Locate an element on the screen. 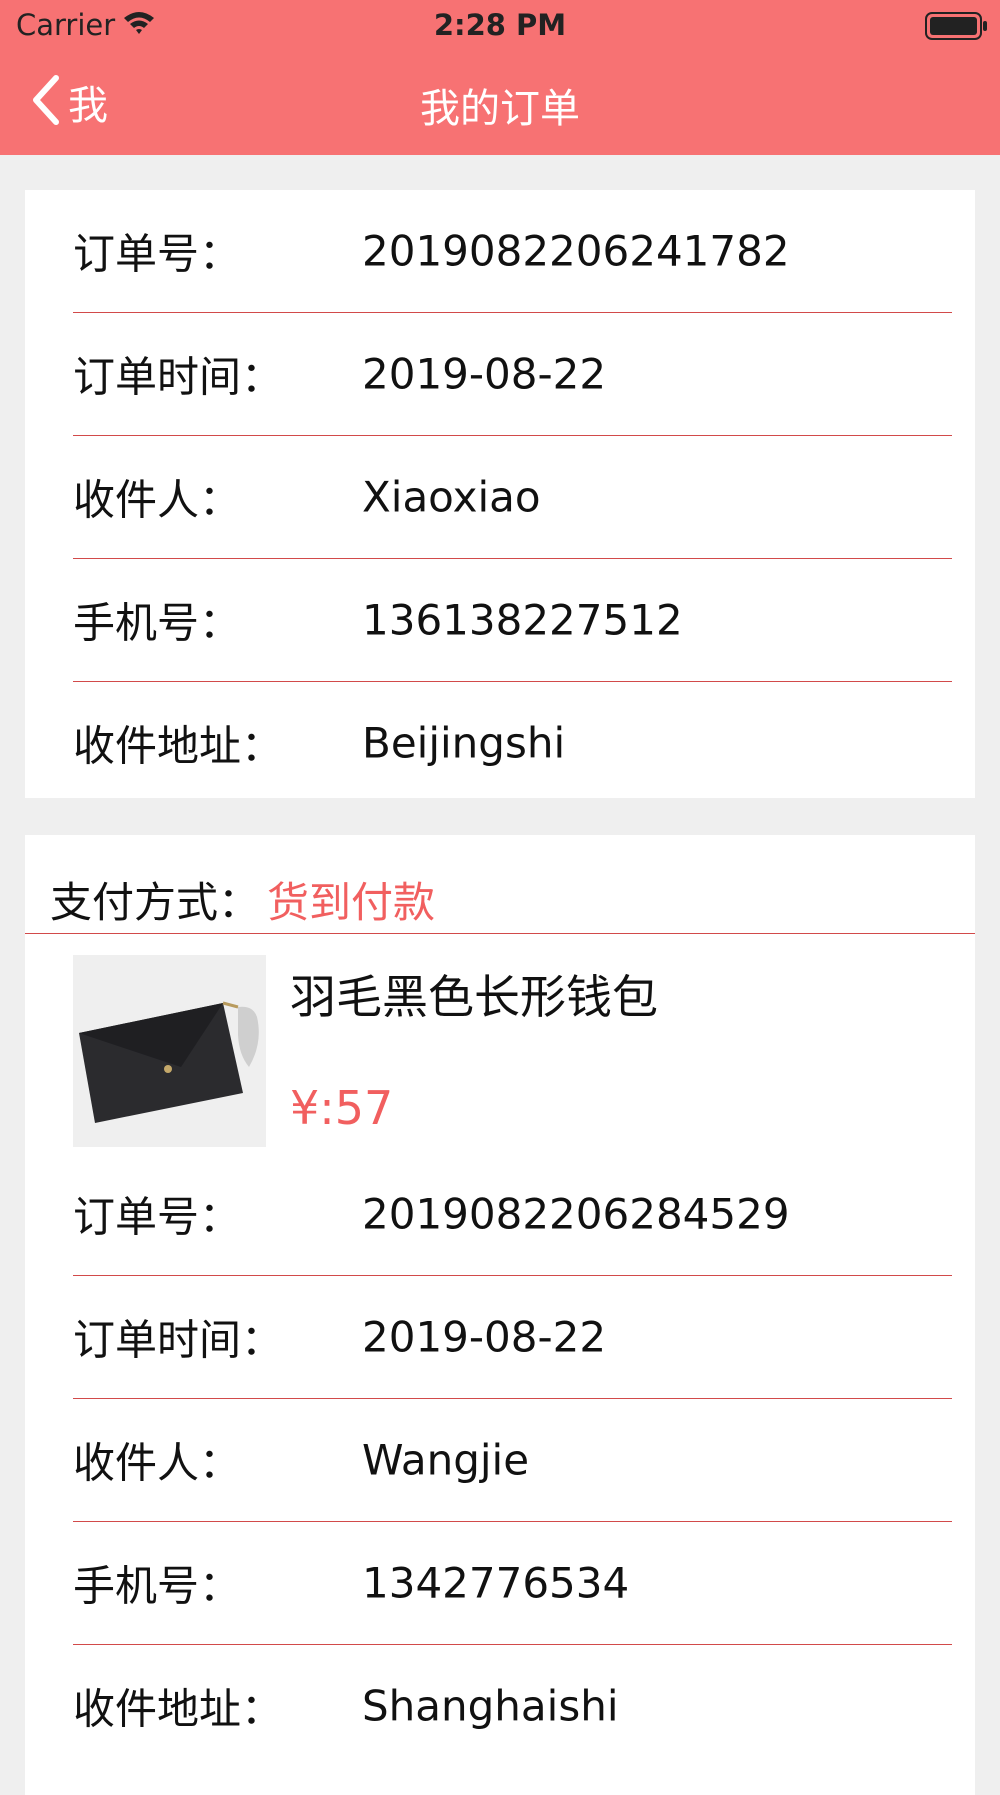 The height and width of the screenshot is (1795, 1000). header: Carrier 2:28 PM 我 我的订单 is located at coordinates (500, 77).